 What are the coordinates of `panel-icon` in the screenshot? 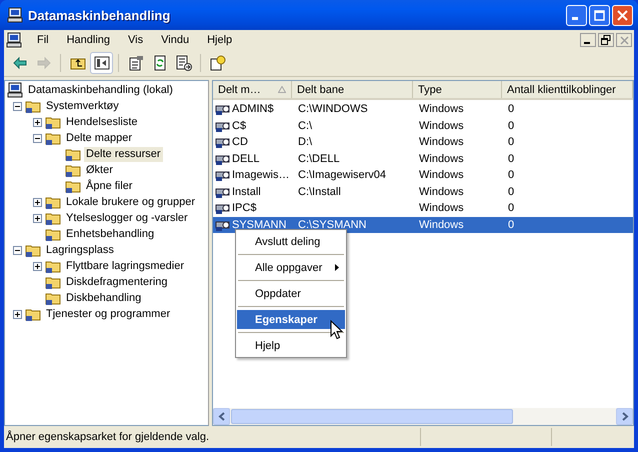 It's located at (102, 63).